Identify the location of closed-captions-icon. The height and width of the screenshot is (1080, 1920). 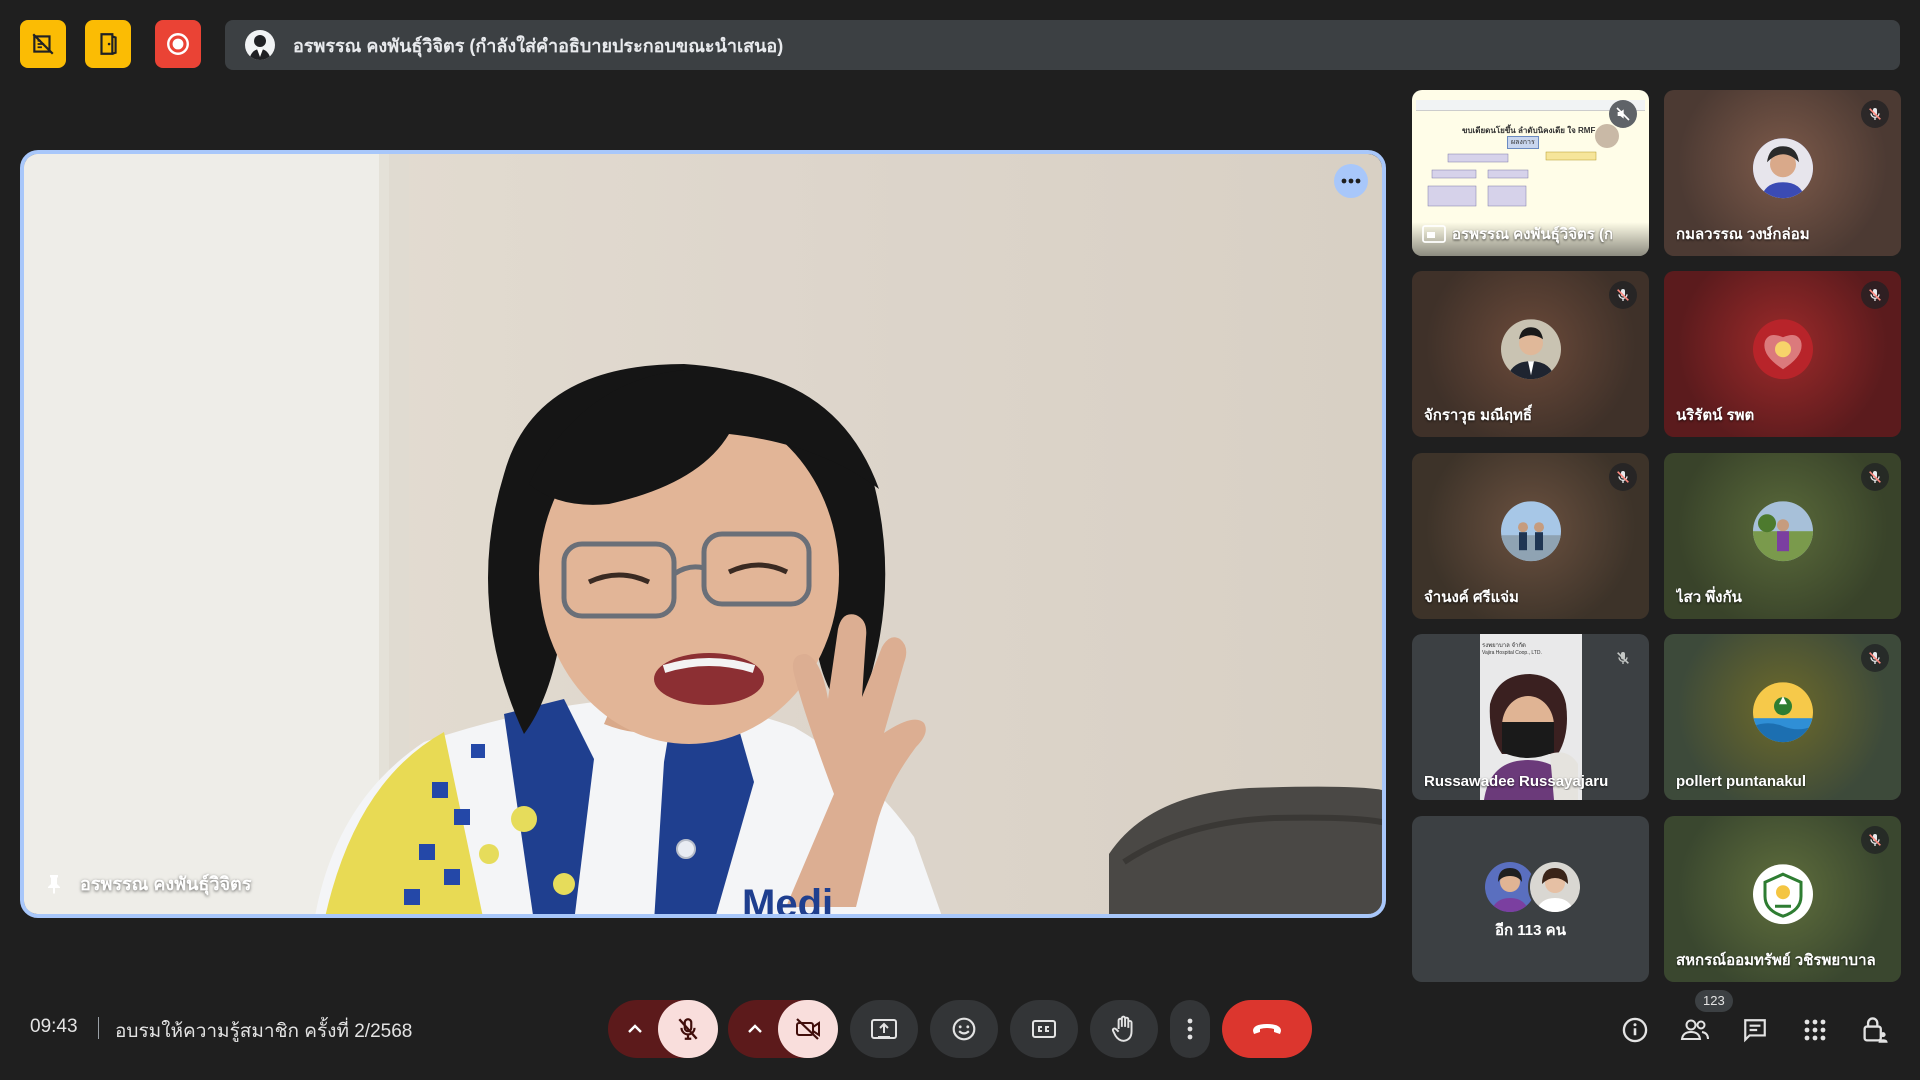
(1044, 1029).